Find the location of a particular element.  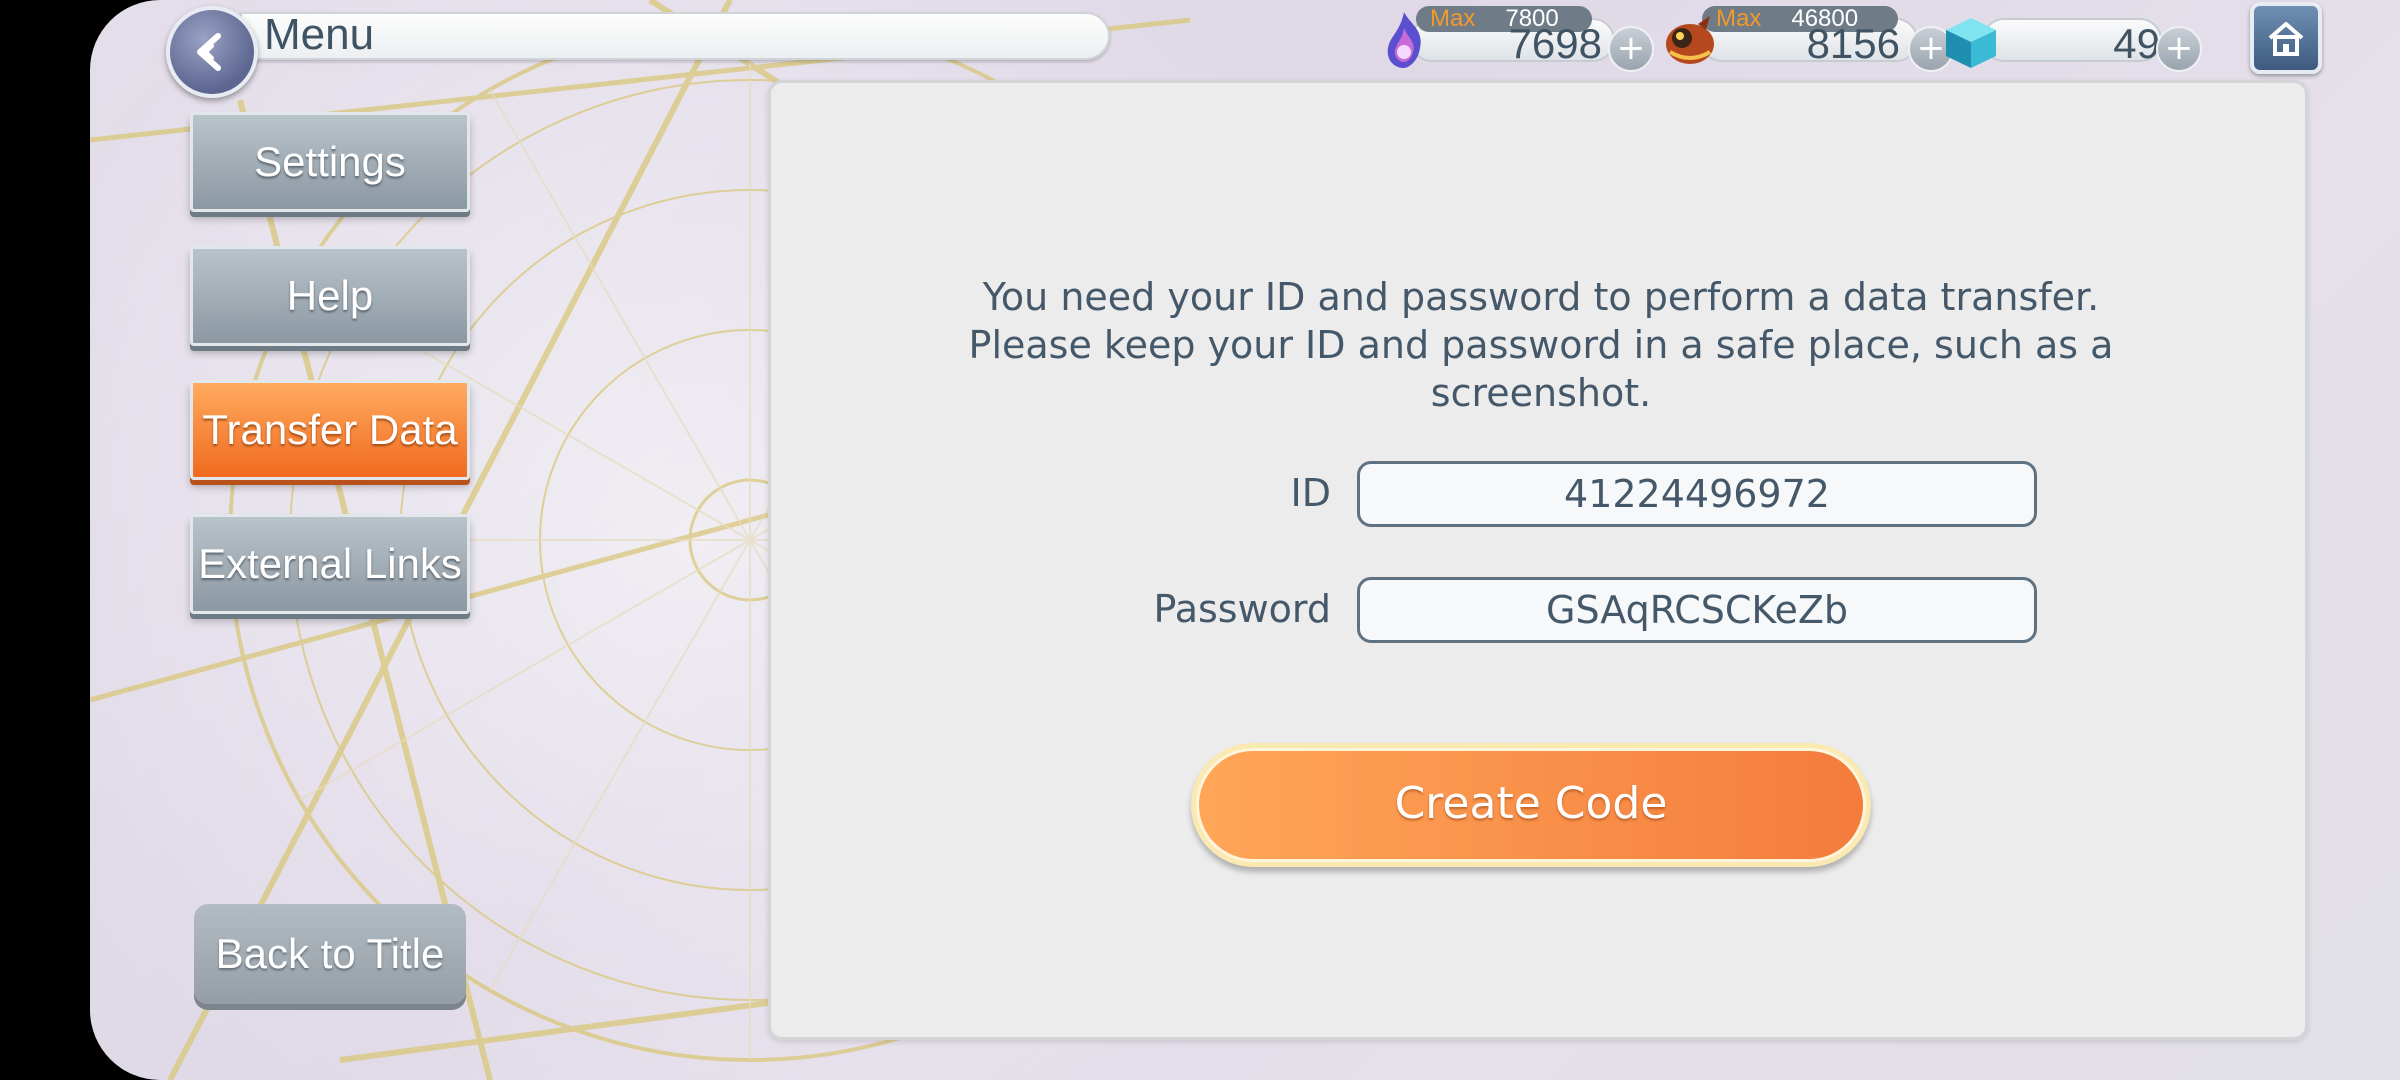

gold-counter: Max 46800 8156 + is located at coordinates (1810, 39).